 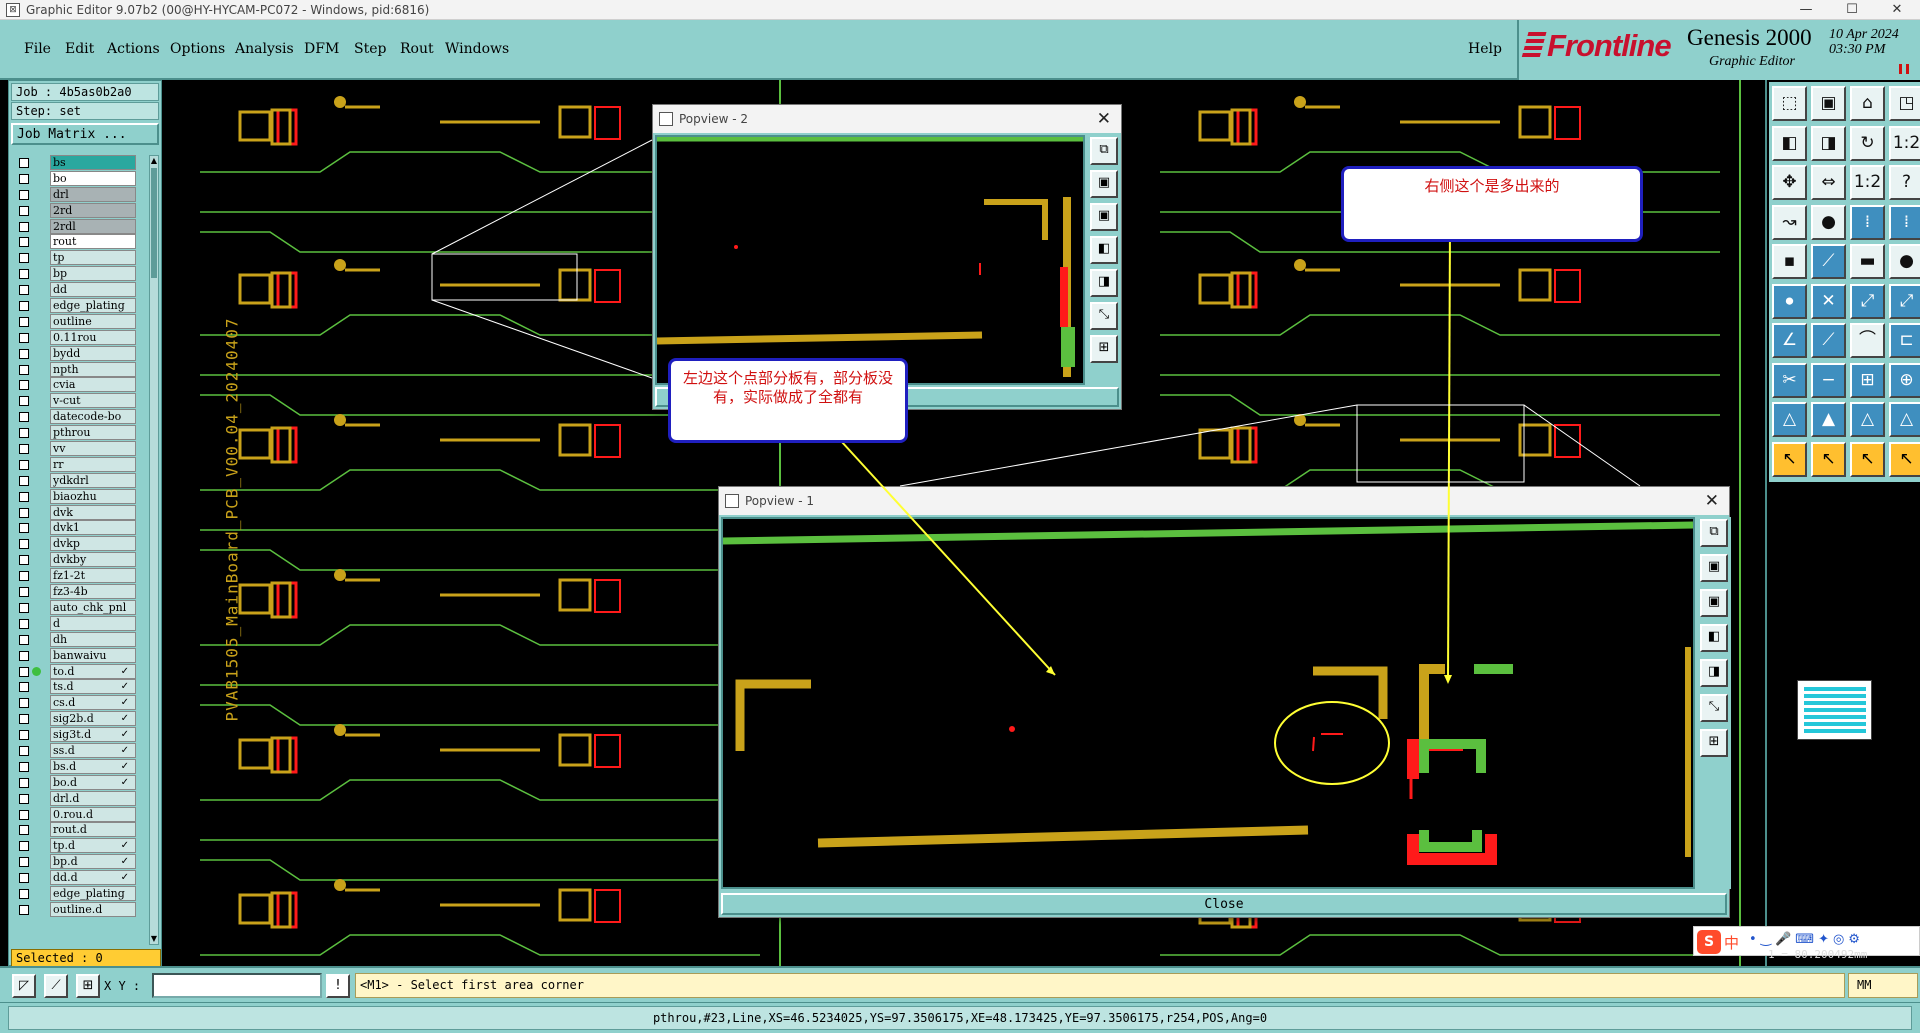 What do you see at coordinates (1904, 340) in the screenshot?
I see `flag-tool-icon: ⊏` at bounding box center [1904, 340].